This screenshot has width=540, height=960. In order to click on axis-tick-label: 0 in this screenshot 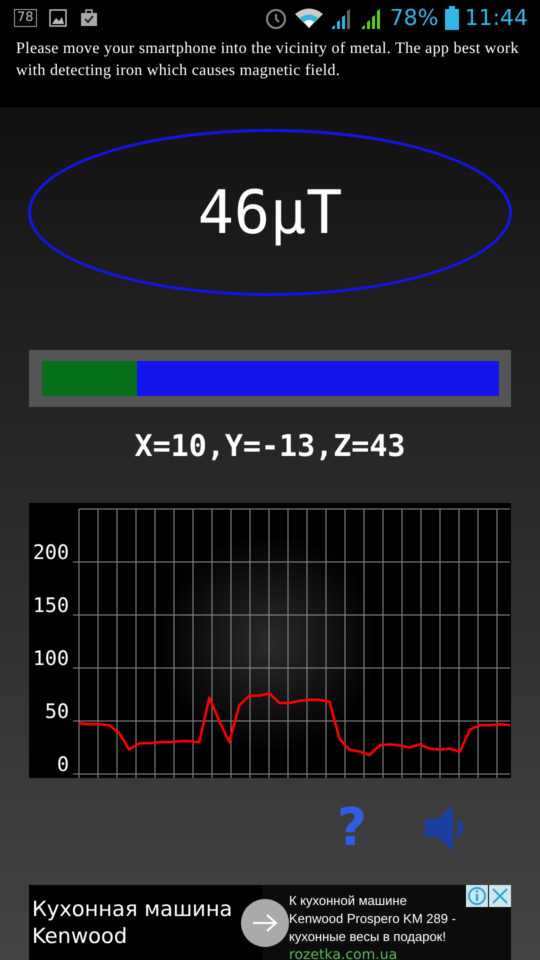, I will do `click(62, 764)`.